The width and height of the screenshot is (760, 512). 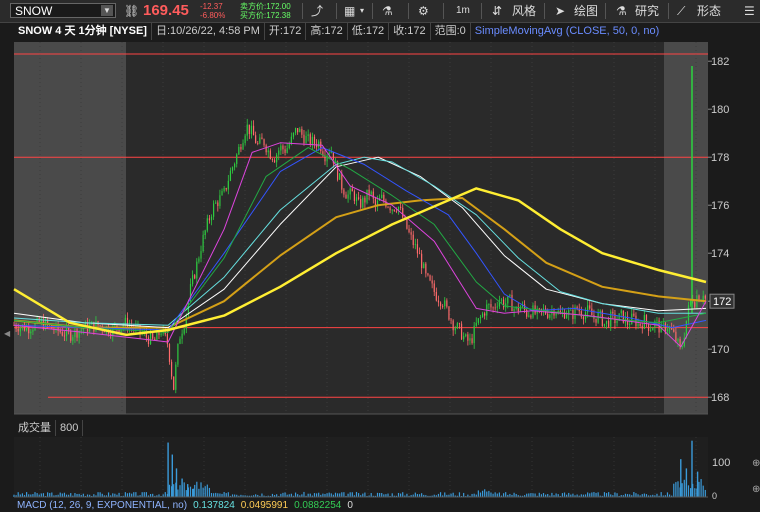 What do you see at coordinates (7, 333) in the screenshot?
I see `scroll-left-icon: ◀` at bounding box center [7, 333].